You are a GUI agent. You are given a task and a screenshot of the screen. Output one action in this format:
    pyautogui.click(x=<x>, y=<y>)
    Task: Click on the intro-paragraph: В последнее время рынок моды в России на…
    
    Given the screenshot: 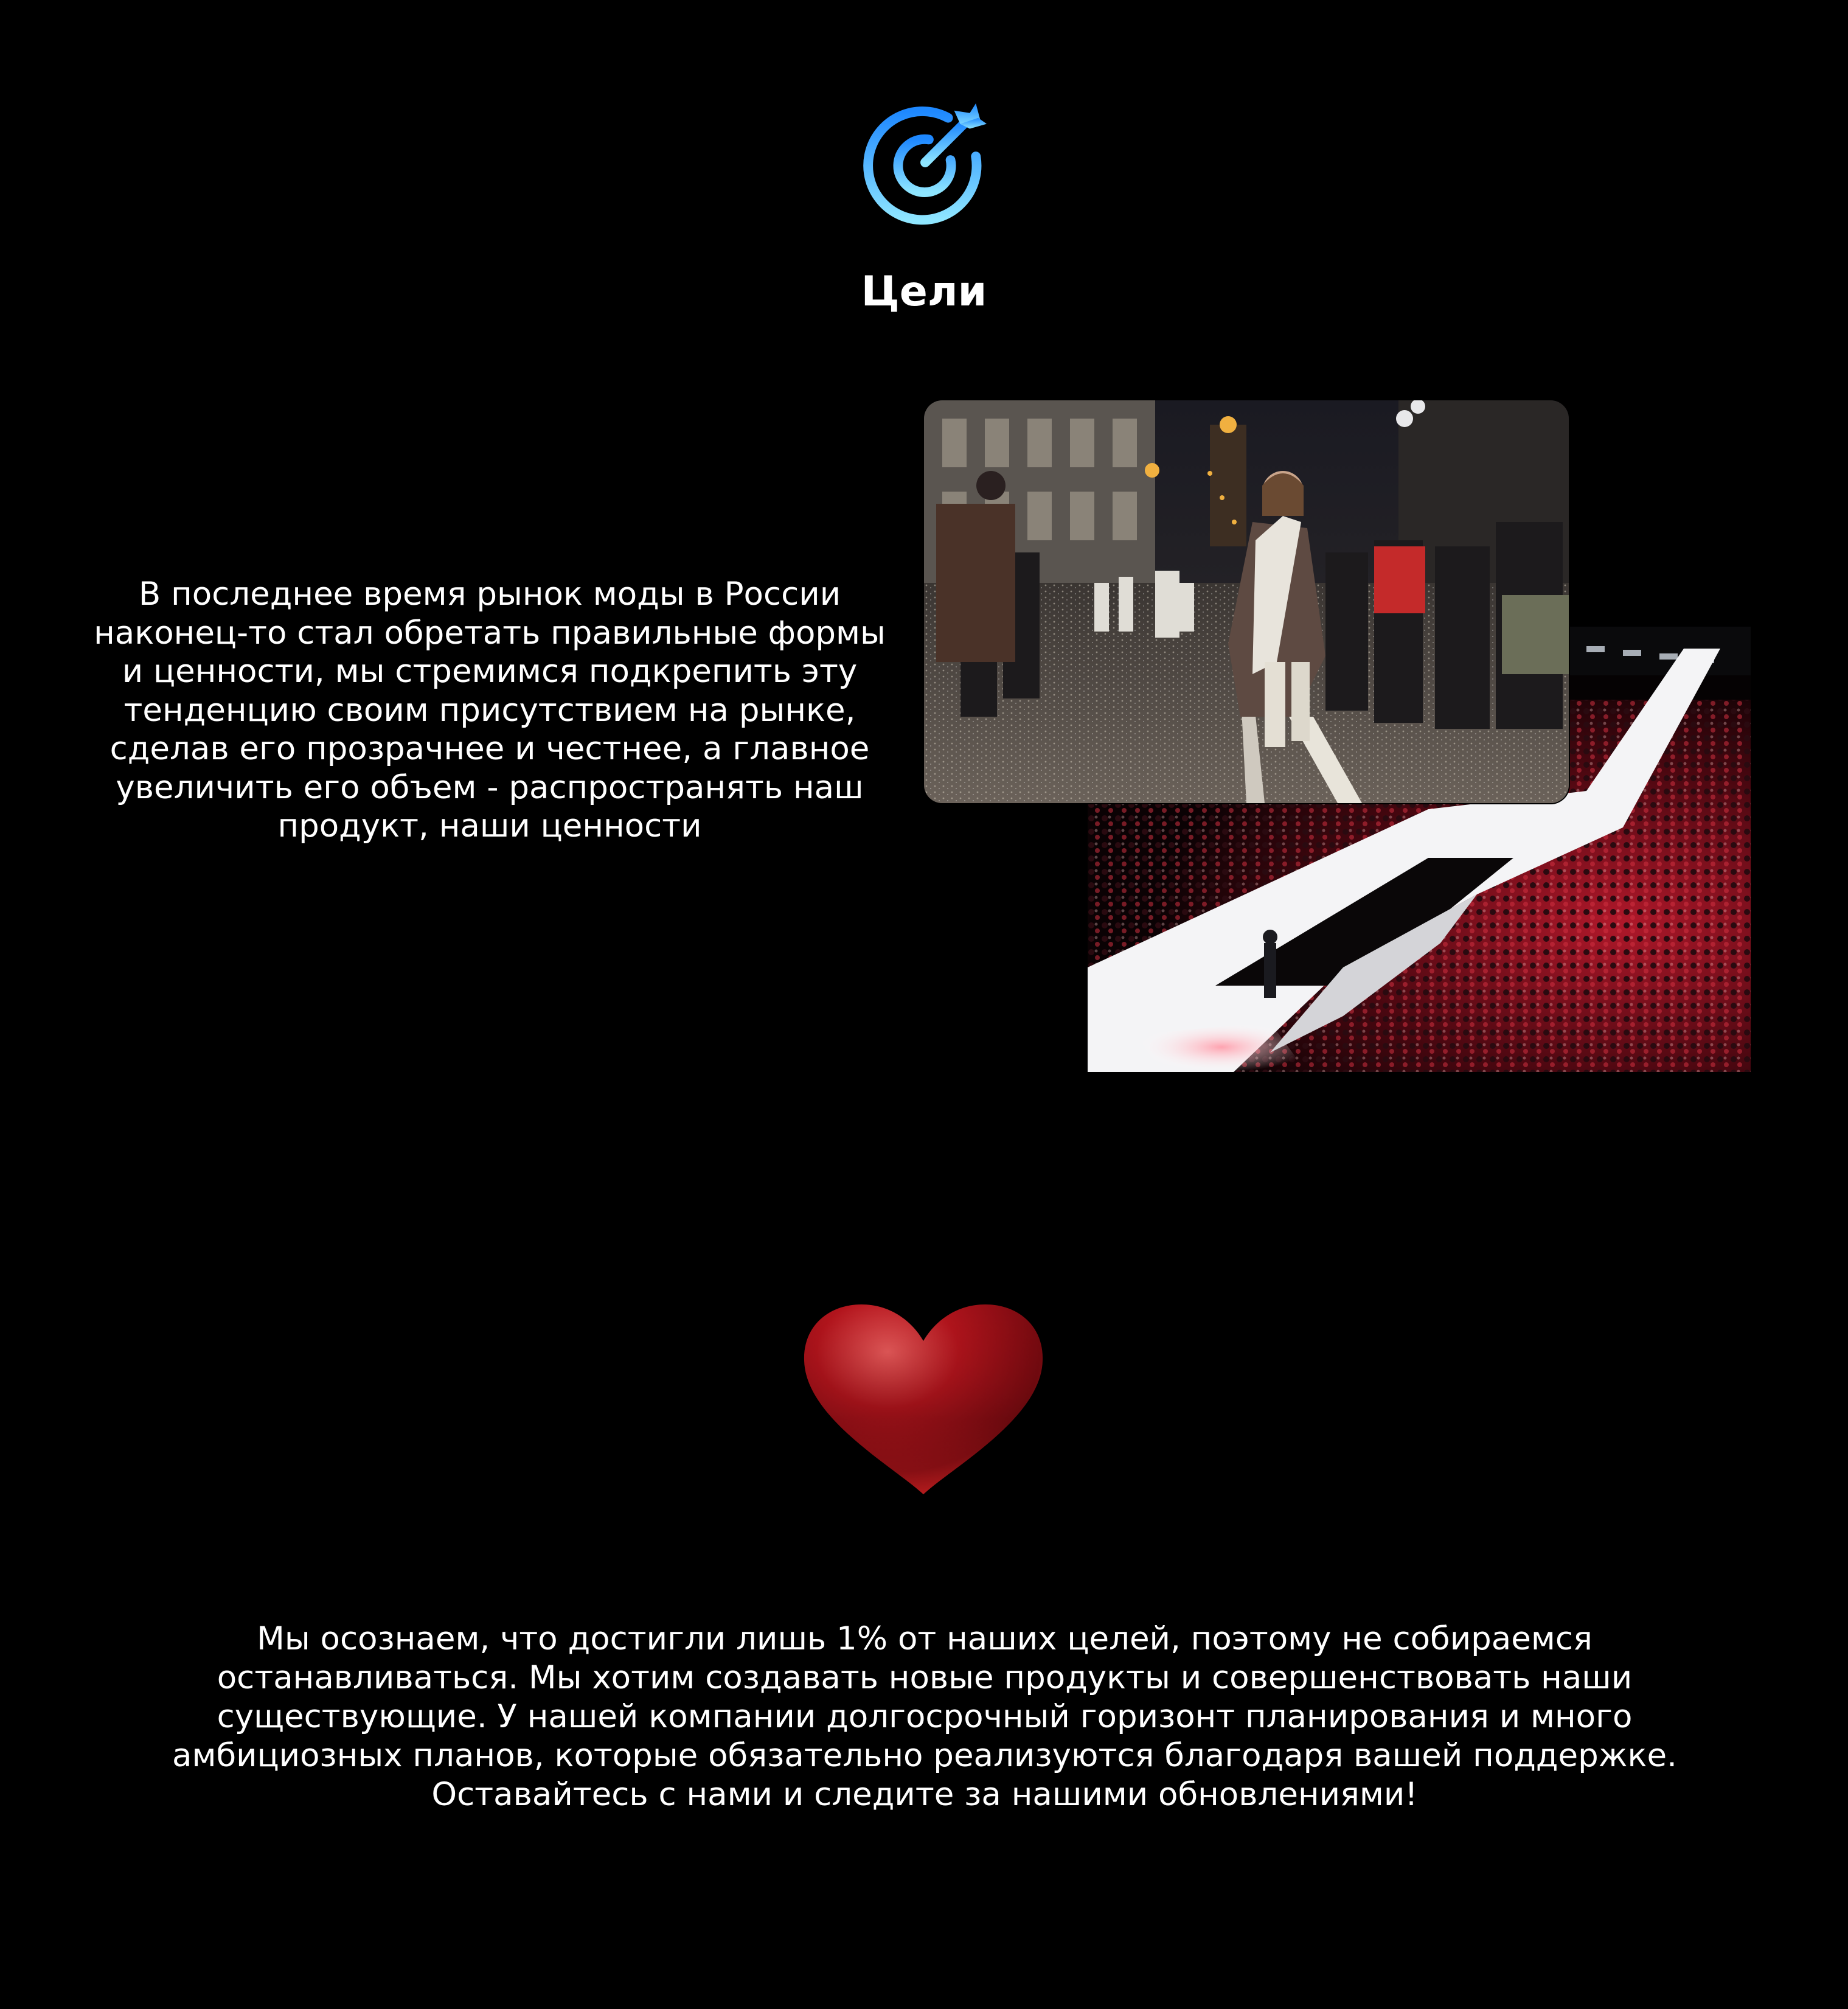 What is the action you would take?
    pyautogui.click(x=490, y=710)
    